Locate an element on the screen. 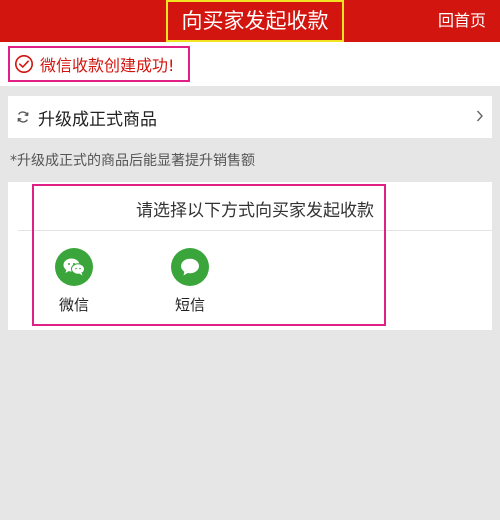 This screenshot has height=520, width=500. refresh-icon is located at coordinates (23, 117).